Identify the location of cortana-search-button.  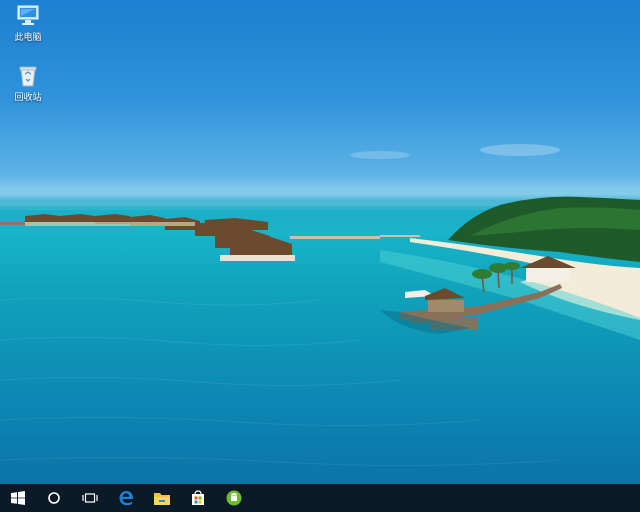
(54, 498).